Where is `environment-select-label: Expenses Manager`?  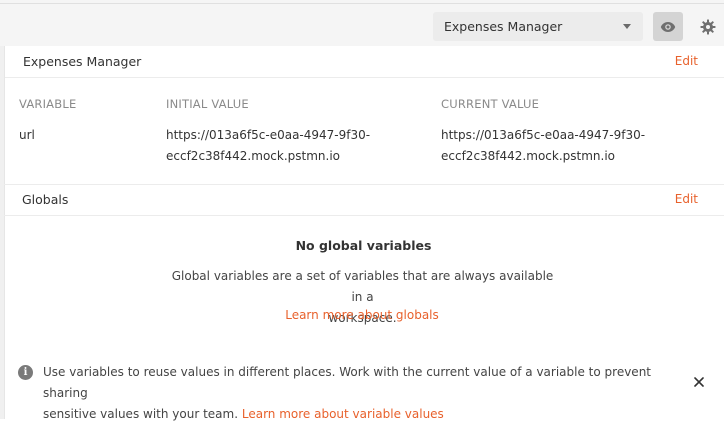 environment-select-label: Expenses Manager is located at coordinates (503, 26).